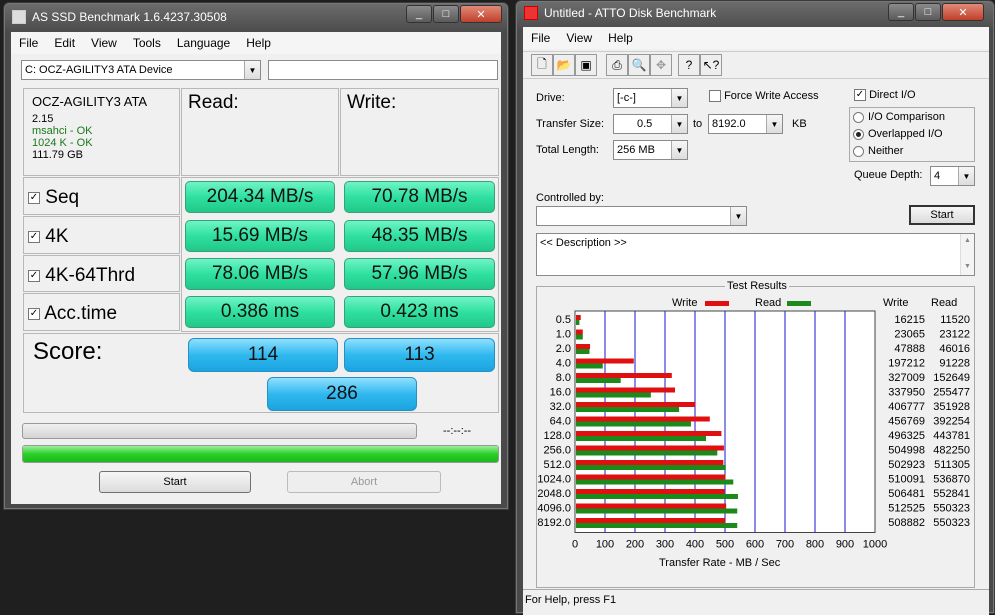  Describe the element at coordinates (43, 119) in the screenshot. I see `firmware-version: 2.15` at that location.